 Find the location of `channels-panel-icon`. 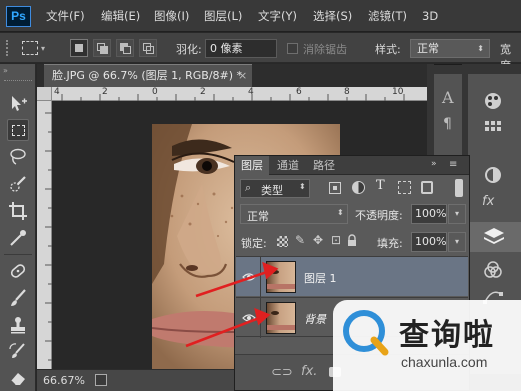

channels-panel-icon is located at coordinates (493, 270).